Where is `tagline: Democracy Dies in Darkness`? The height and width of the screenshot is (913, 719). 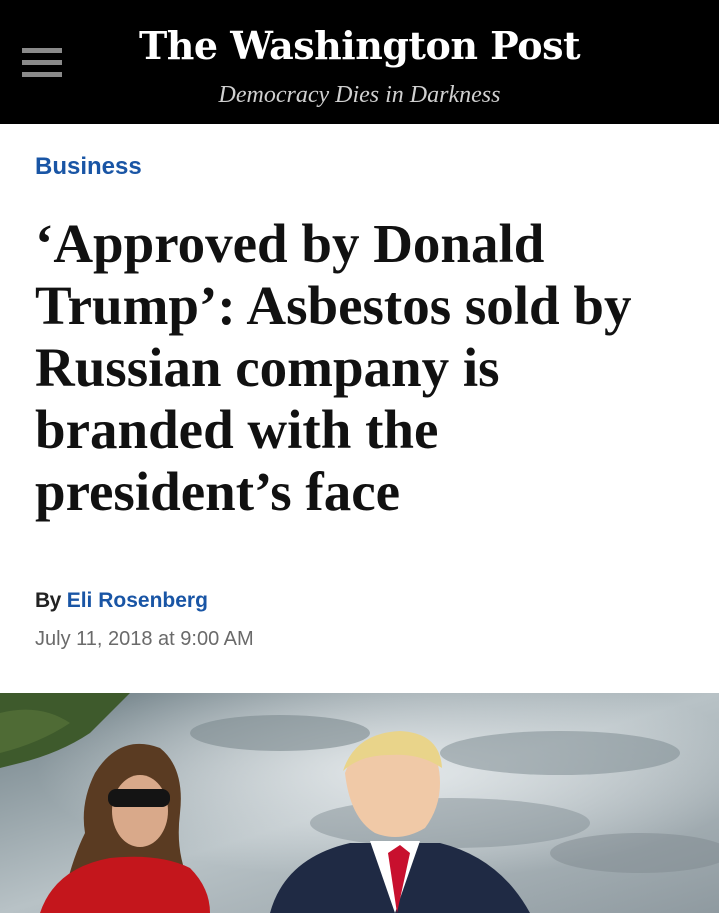 tagline: Democracy Dies in Darkness is located at coordinates (359, 95).